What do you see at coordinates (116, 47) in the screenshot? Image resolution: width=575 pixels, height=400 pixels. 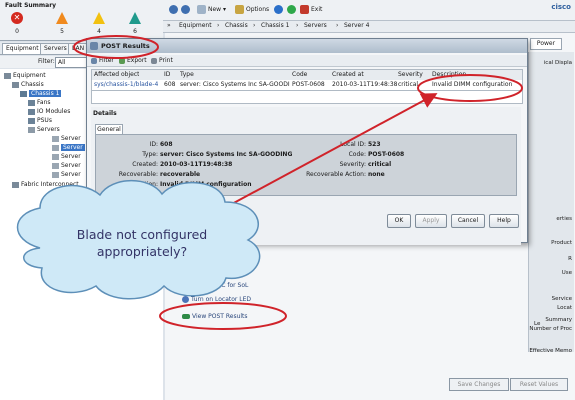 I see `post-results-title-highlight` at bounding box center [116, 47].